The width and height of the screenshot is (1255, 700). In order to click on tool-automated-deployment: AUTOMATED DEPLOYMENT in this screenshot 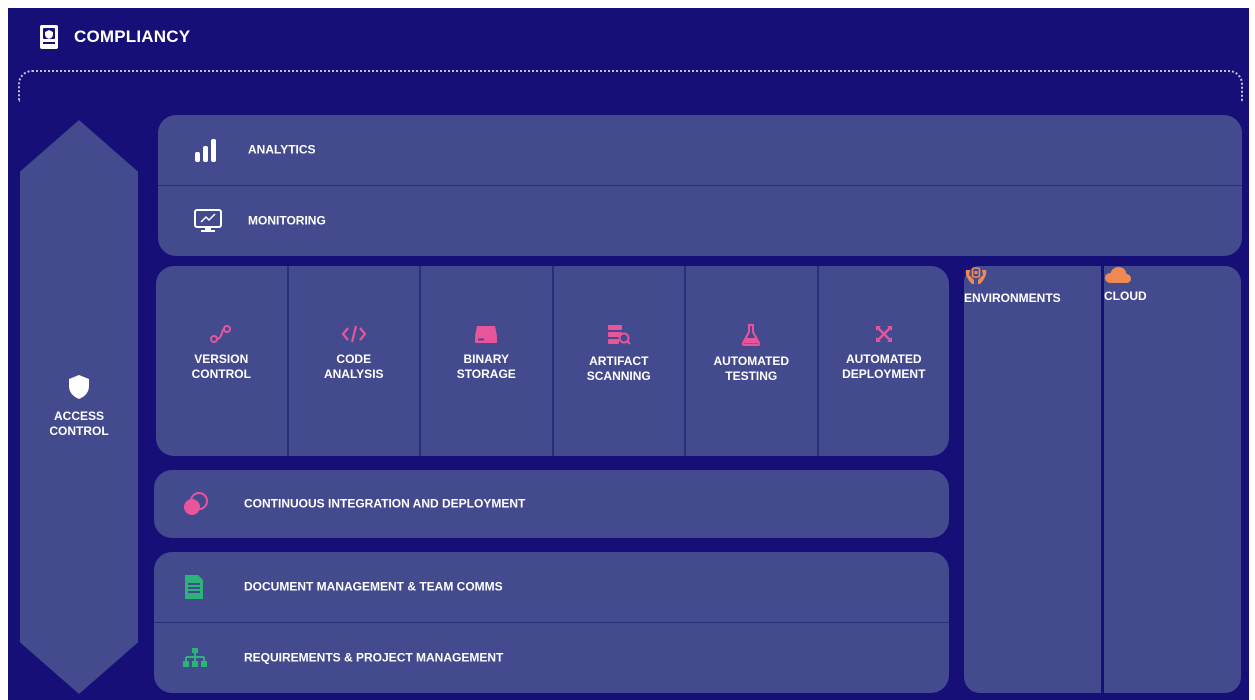, I will do `click(884, 361)`.